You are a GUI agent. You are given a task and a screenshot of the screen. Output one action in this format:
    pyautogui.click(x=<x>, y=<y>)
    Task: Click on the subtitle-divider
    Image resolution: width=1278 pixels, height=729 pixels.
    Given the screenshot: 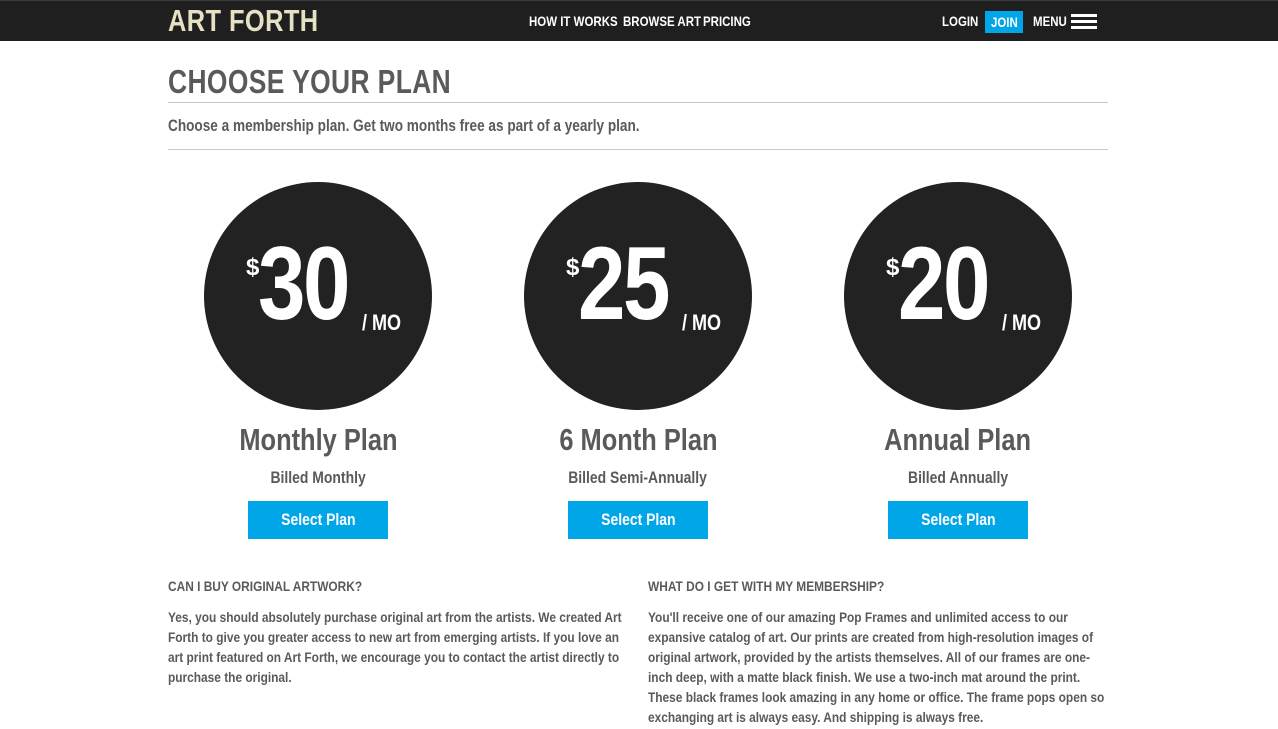 What is the action you would take?
    pyautogui.click(x=638, y=149)
    